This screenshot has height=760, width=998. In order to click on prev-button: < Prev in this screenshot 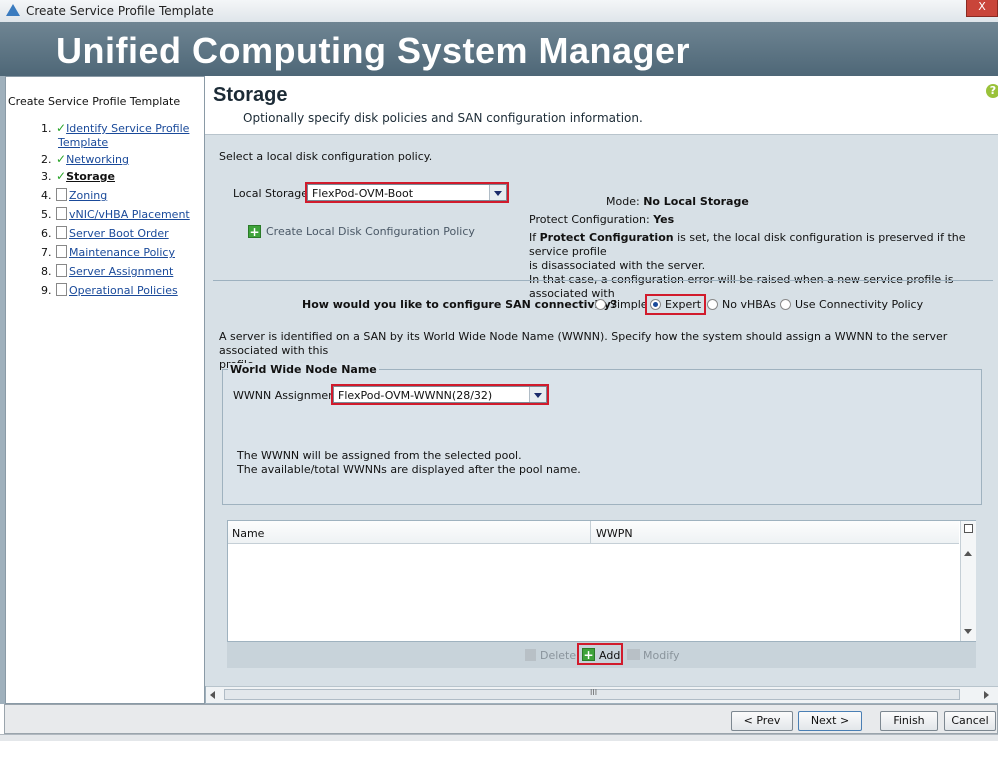, I will do `click(762, 721)`.